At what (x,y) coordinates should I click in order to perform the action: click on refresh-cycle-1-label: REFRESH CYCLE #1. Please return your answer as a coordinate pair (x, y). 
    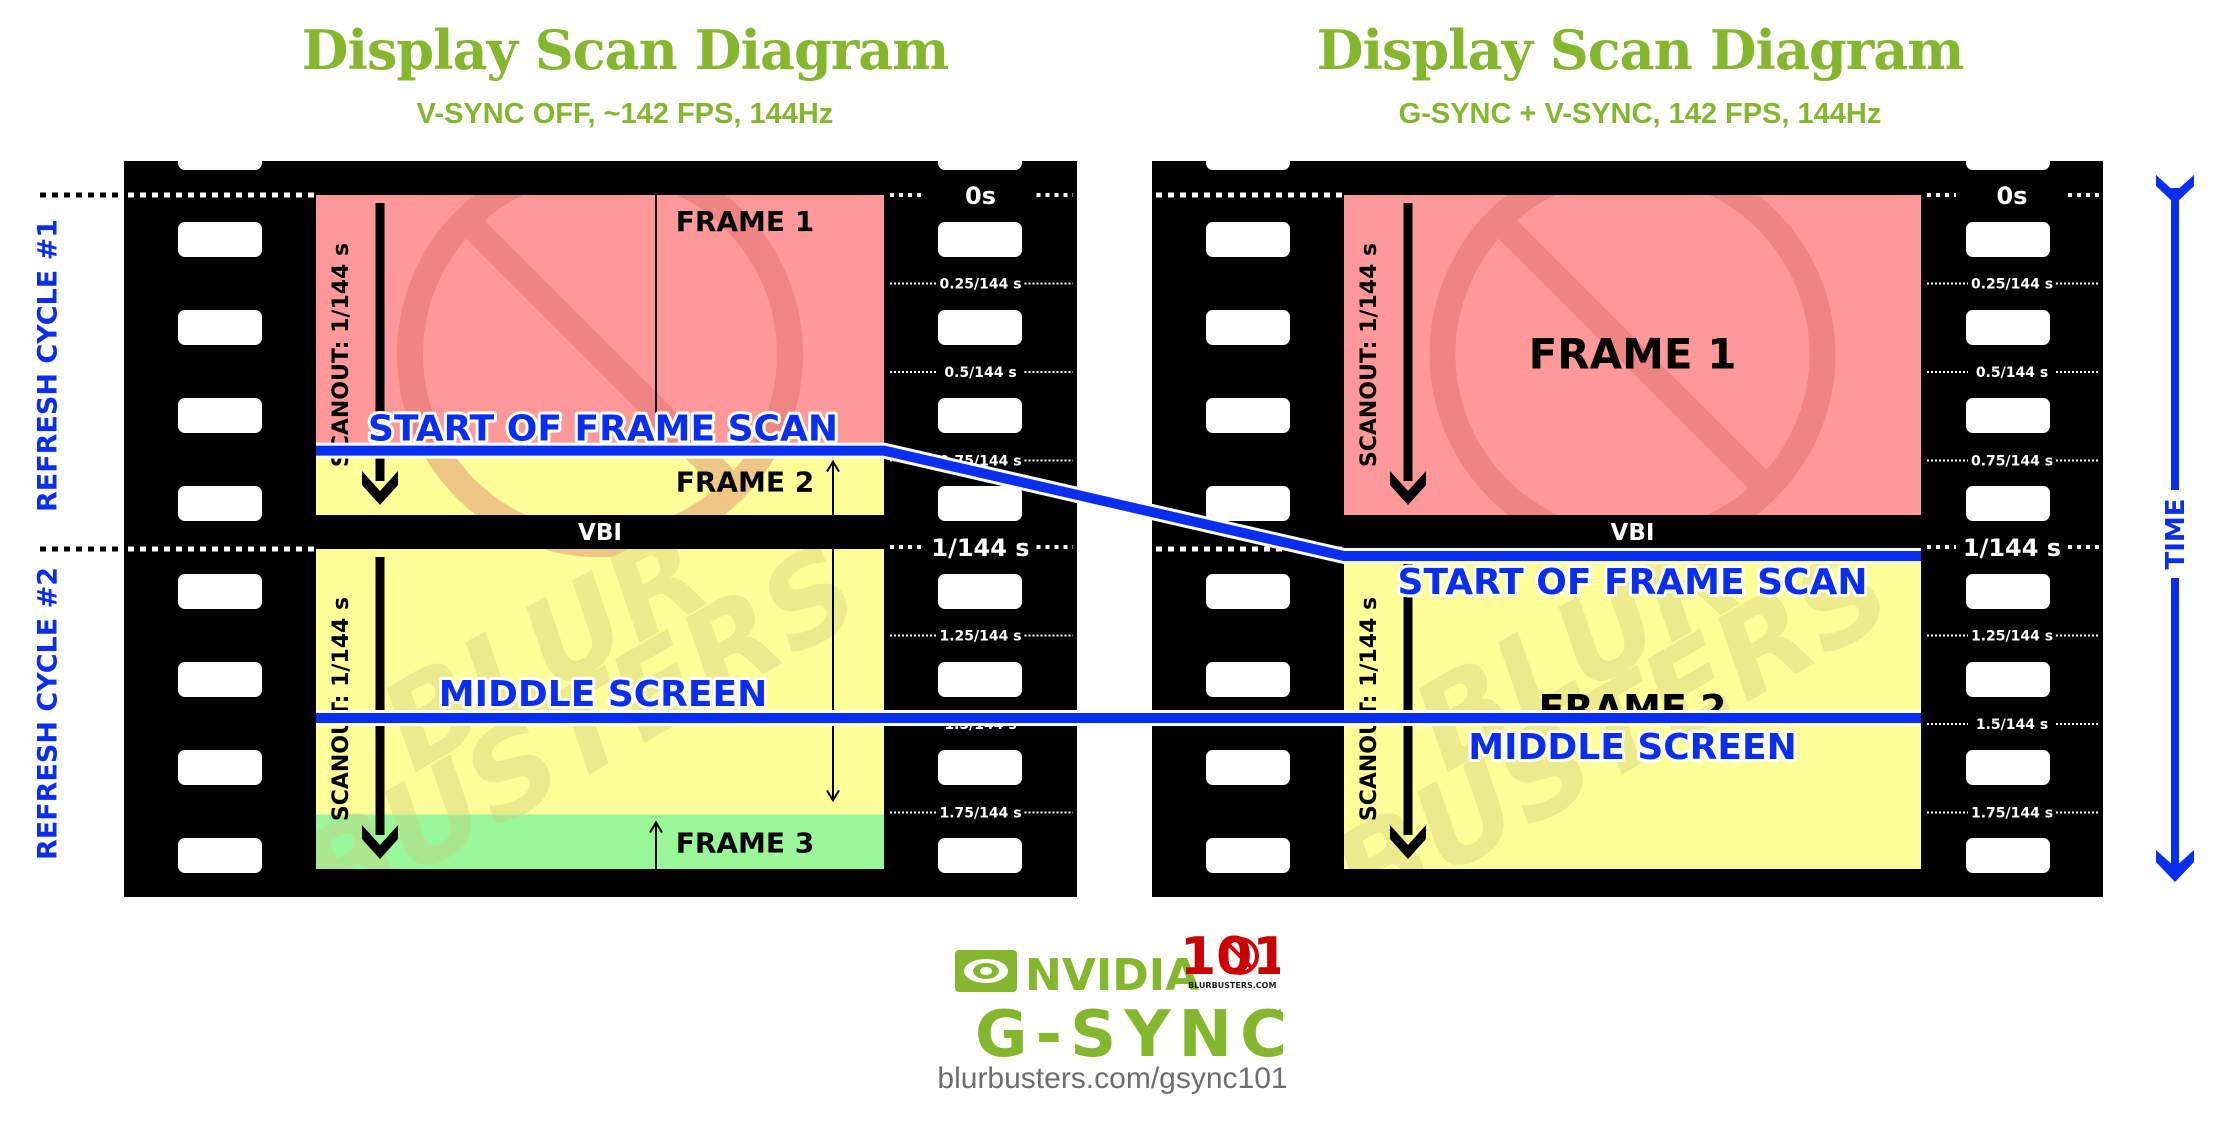
    Looking at the image, I should click on (48, 365).